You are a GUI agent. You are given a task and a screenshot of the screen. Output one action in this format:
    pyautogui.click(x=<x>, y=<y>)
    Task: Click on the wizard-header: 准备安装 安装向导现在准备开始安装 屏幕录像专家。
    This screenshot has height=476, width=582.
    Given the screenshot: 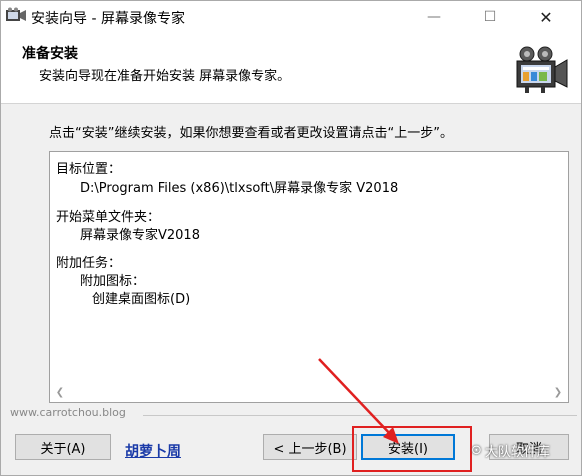 What is the action you would take?
    pyautogui.click(x=291, y=68)
    